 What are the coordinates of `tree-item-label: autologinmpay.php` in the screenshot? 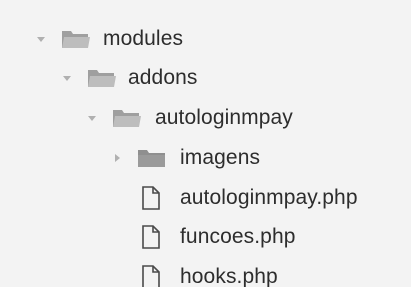 It's located at (269, 197).